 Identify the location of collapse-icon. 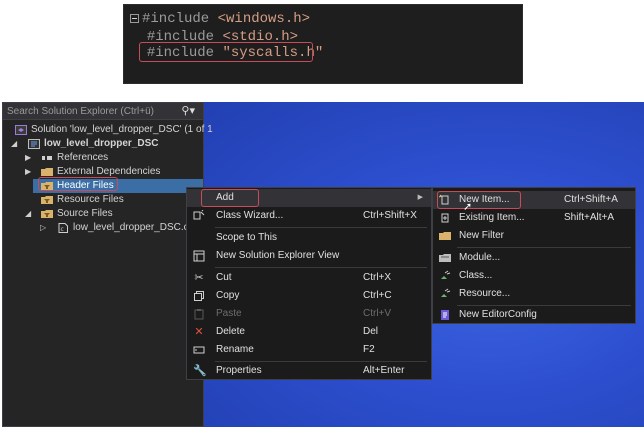
(134, 18).